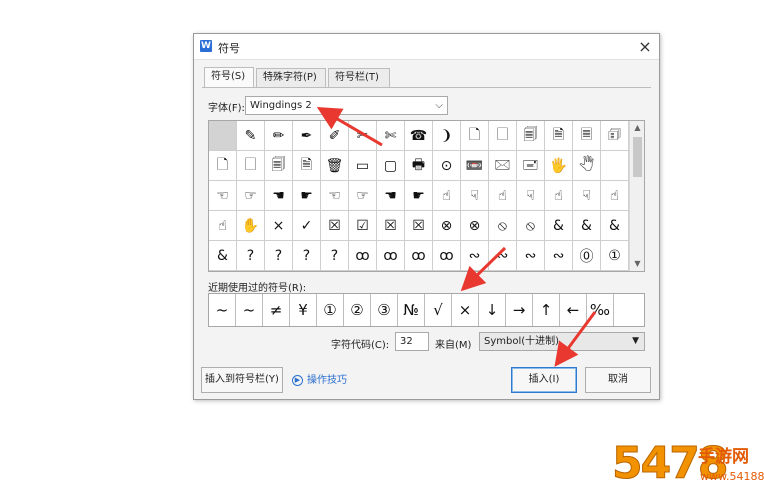 The width and height of the screenshot is (764, 500). Describe the element at coordinates (335, 166) in the screenshot. I see `symbol-cell: 🗑` at that location.